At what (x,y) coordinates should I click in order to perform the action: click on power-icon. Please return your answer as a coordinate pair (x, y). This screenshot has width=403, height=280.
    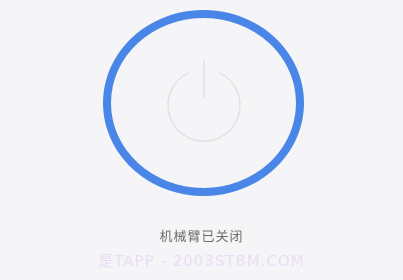
    Looking at the image, I should click on (203, 101).